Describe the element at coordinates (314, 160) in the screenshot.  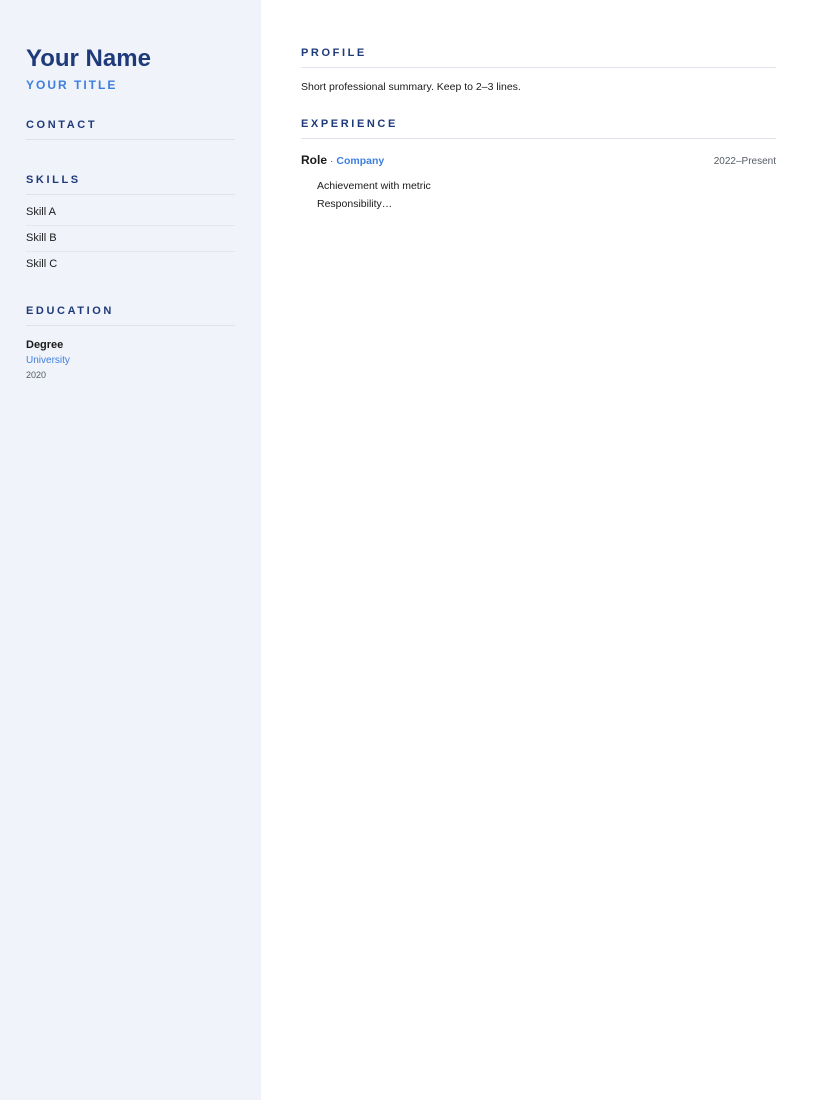
I see `job-role: Role` at that location.